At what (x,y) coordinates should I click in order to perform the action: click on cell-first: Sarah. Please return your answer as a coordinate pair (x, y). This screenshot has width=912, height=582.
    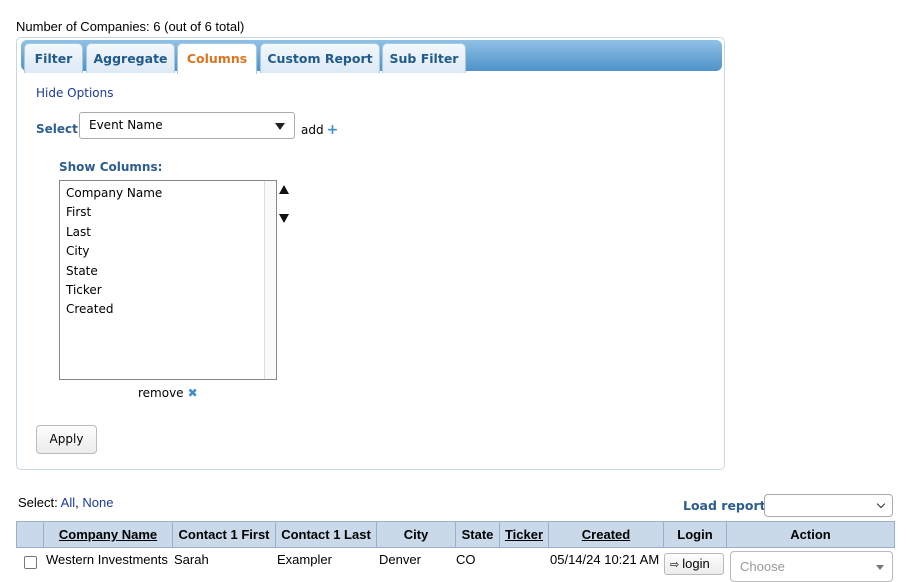
    Looking at the image, I should click on (191, 559).